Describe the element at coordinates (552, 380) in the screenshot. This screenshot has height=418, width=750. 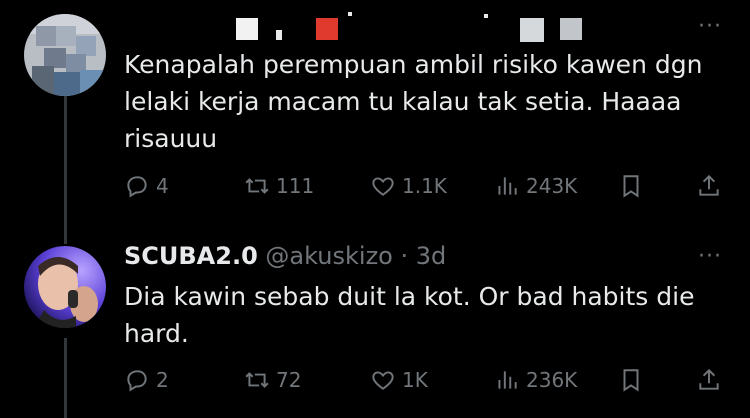
I see `views-count: 236K` at that location.